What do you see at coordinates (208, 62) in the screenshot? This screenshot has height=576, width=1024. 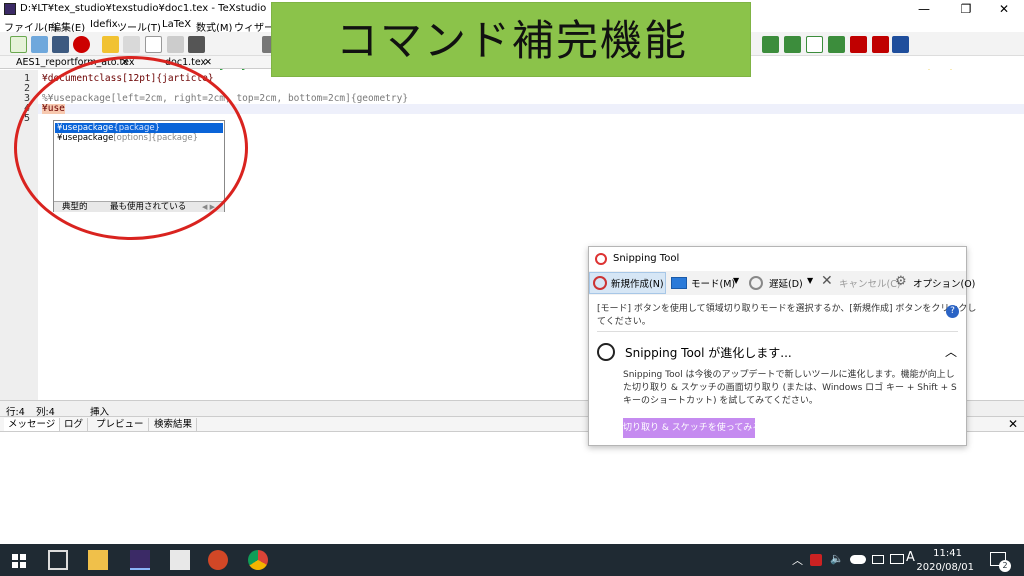 I see `tab-close-icon: ✕` at bounding box center [208, 62].